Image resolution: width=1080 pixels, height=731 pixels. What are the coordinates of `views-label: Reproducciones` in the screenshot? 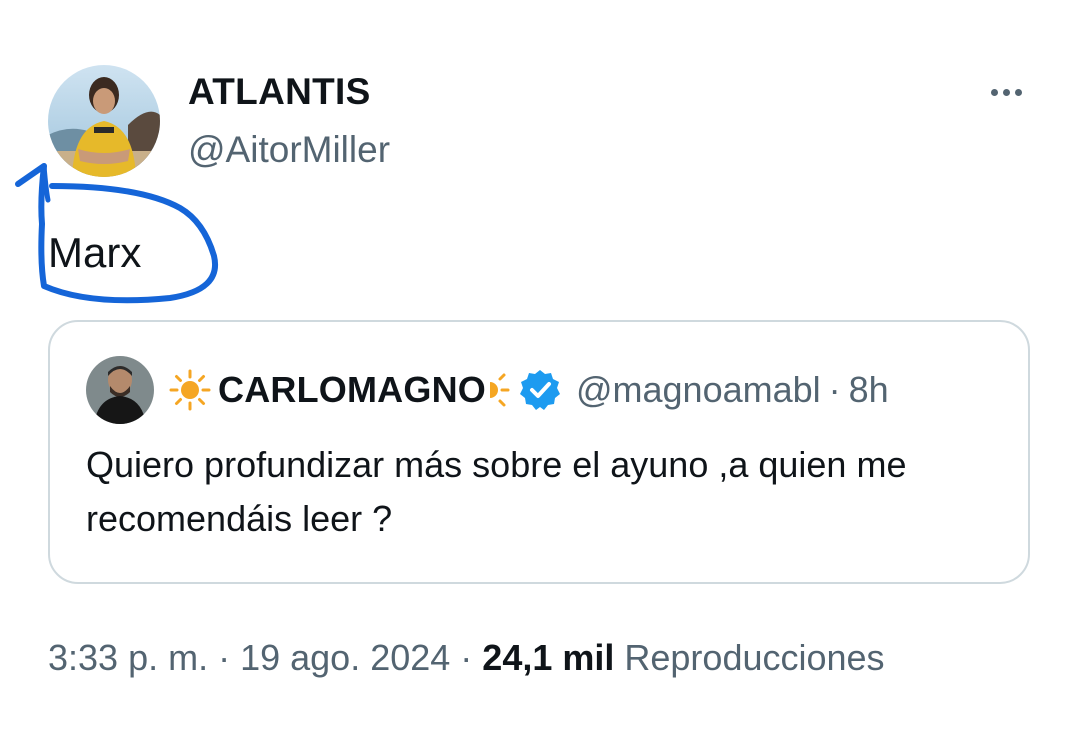 It's located at (749, 657).